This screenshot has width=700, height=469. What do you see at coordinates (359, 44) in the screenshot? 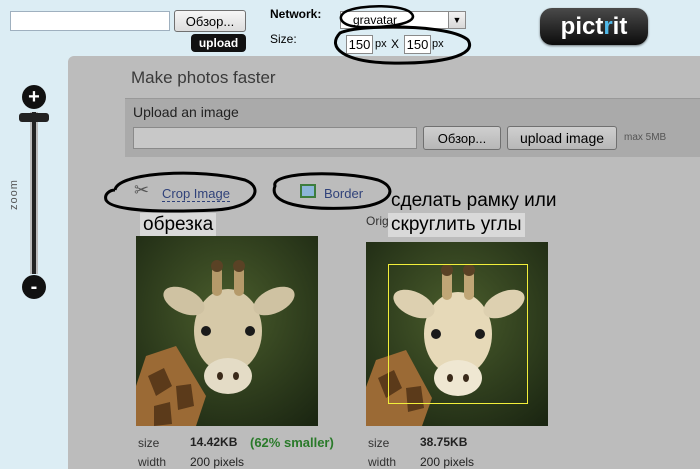
I see `width-input: 150` at bounding box center [359, 44].